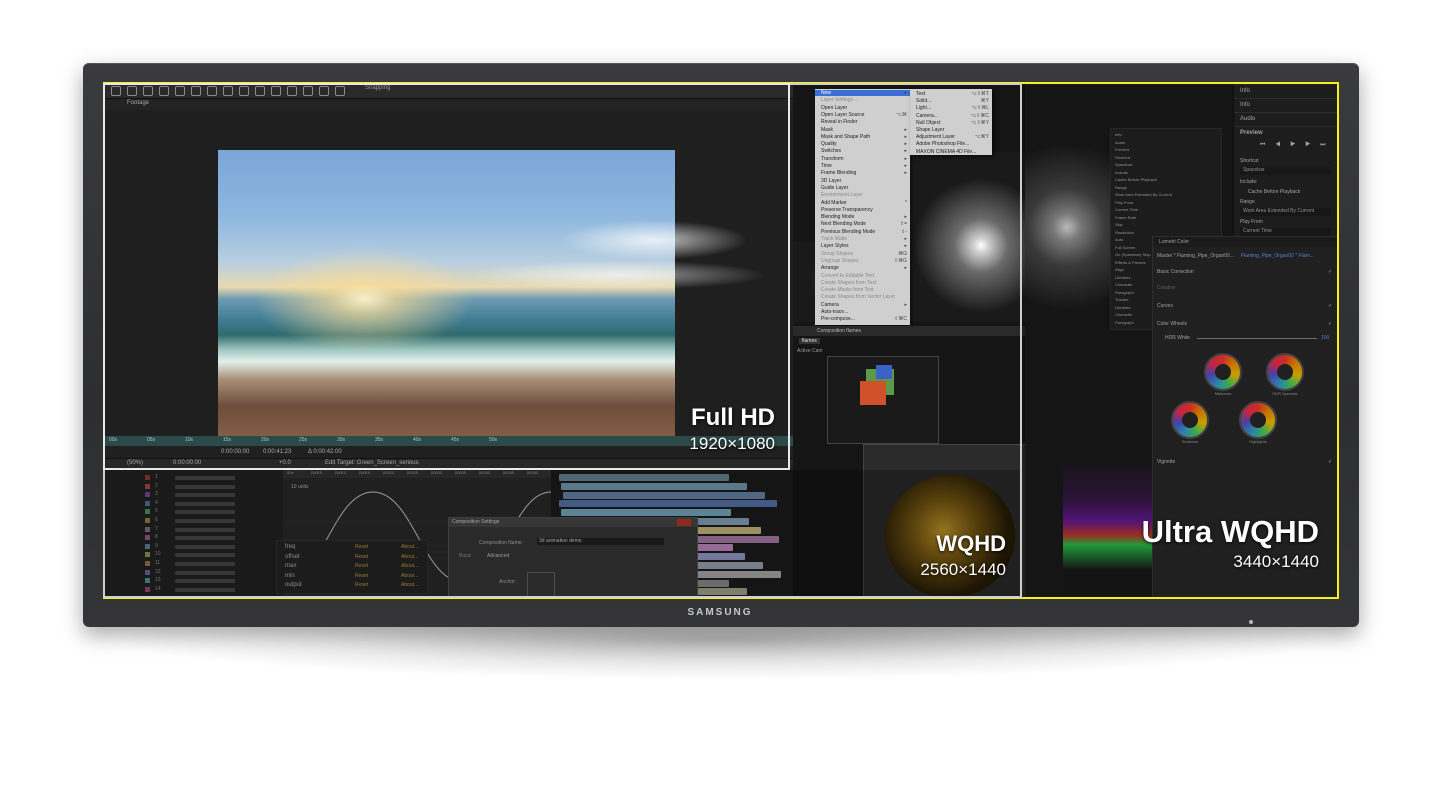 Image resolution: width=1440 pixels, height=810 pixels. What do you see at coordinates (963, 569) in the screenshot?
I see `wqhd-size: 2560×1440` at bounding box center [963, 569].